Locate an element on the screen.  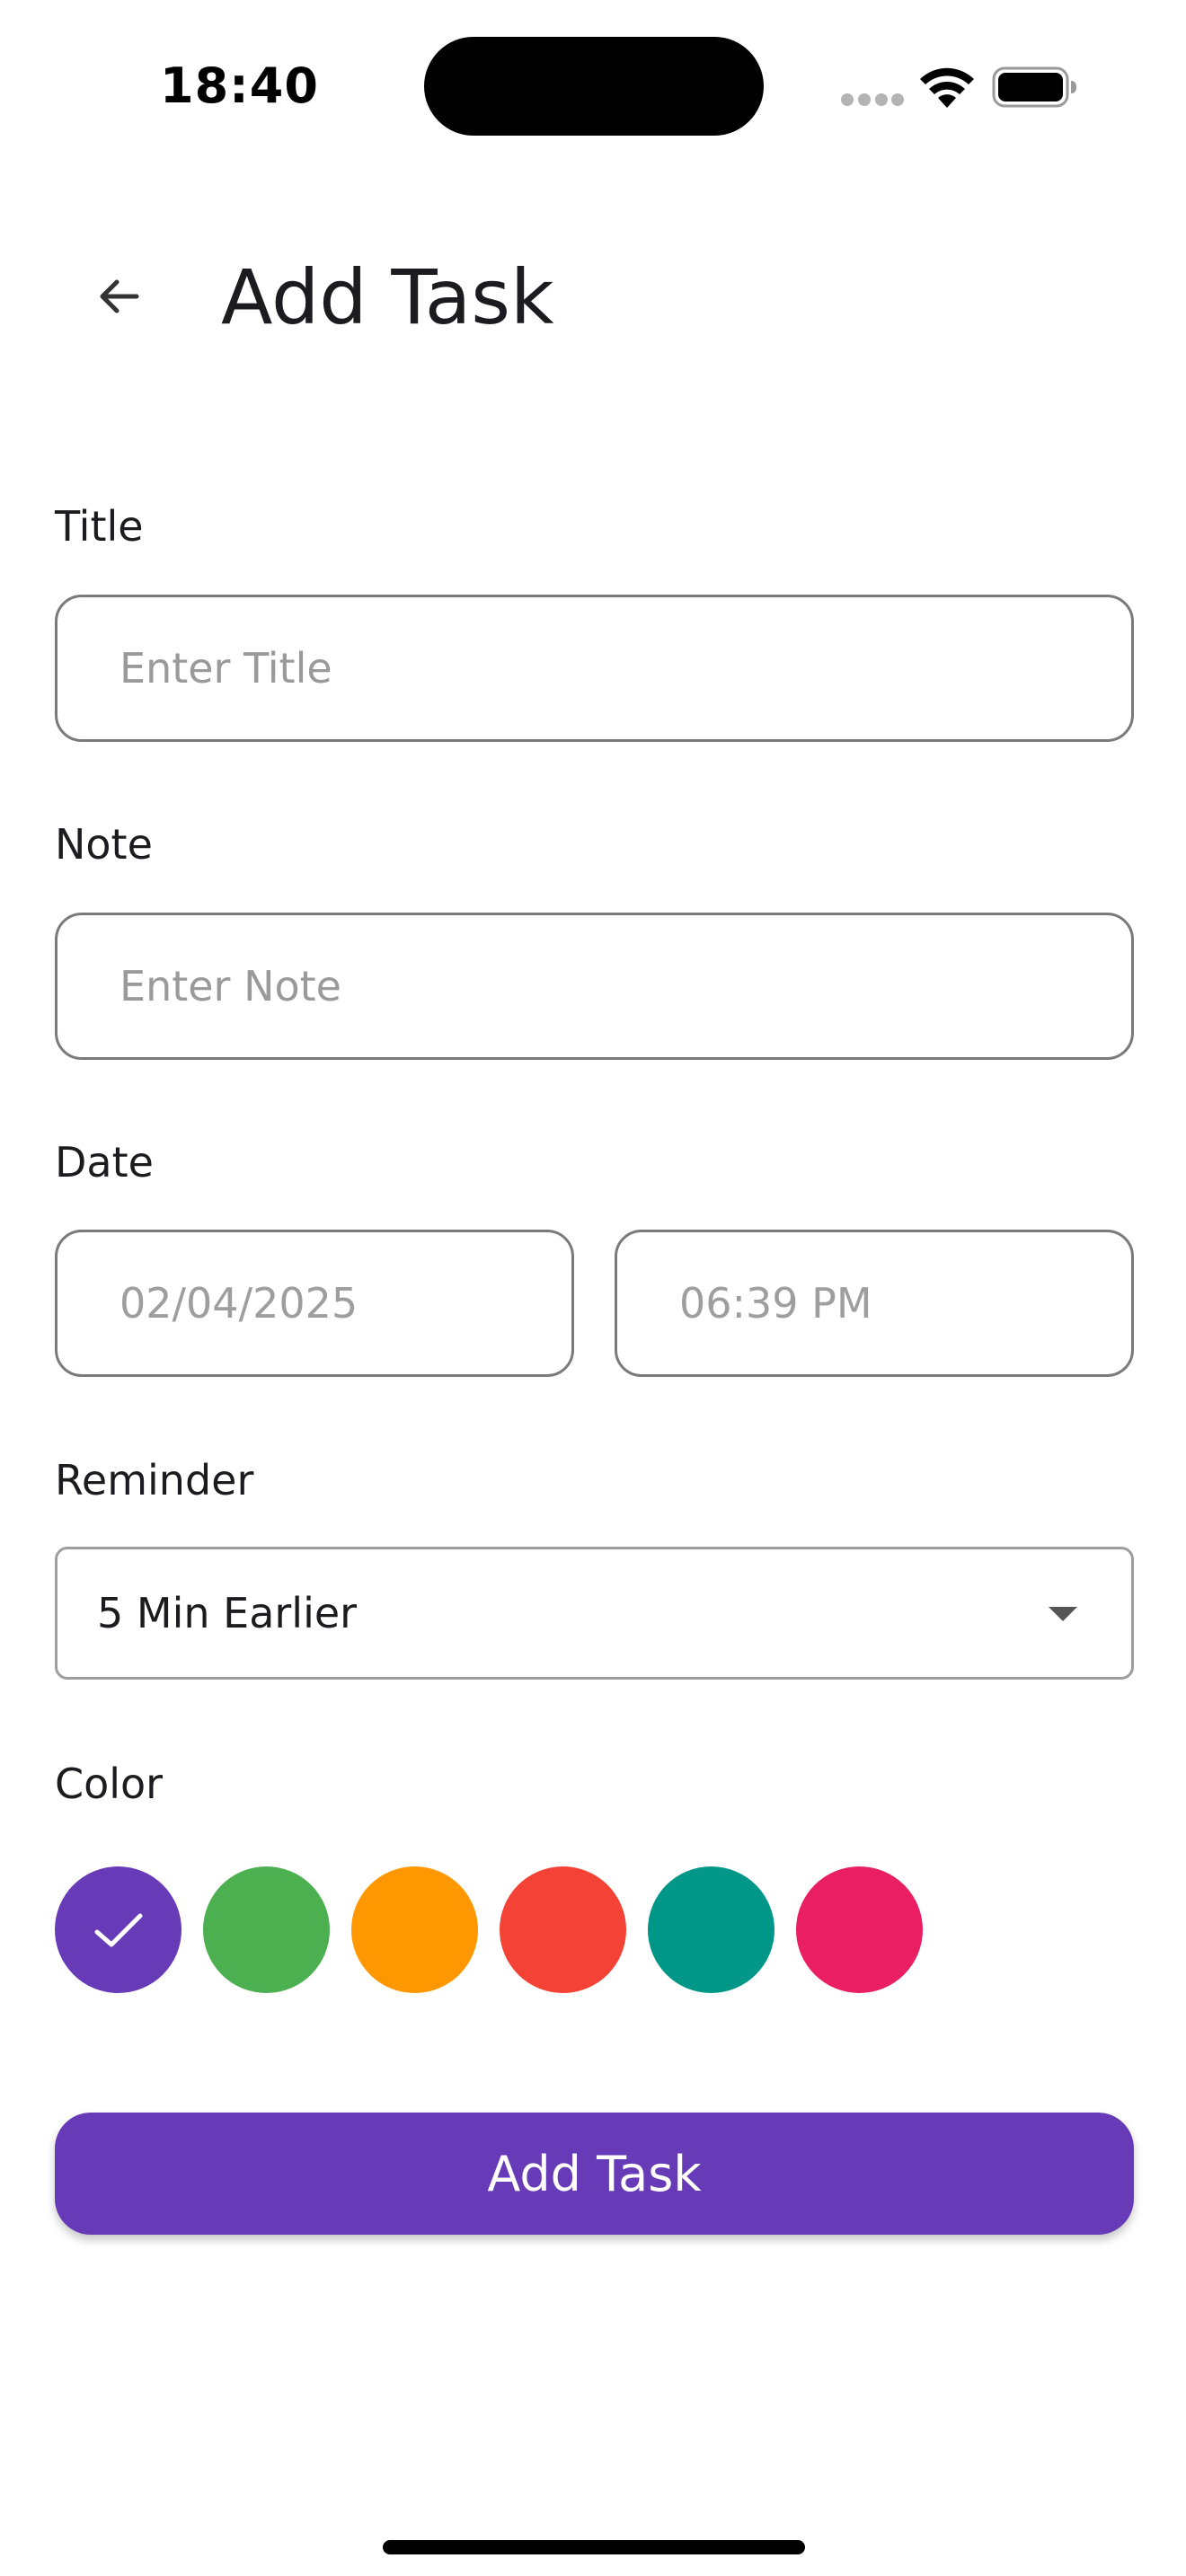
note-label: Note is located at coordinates (104, 844).